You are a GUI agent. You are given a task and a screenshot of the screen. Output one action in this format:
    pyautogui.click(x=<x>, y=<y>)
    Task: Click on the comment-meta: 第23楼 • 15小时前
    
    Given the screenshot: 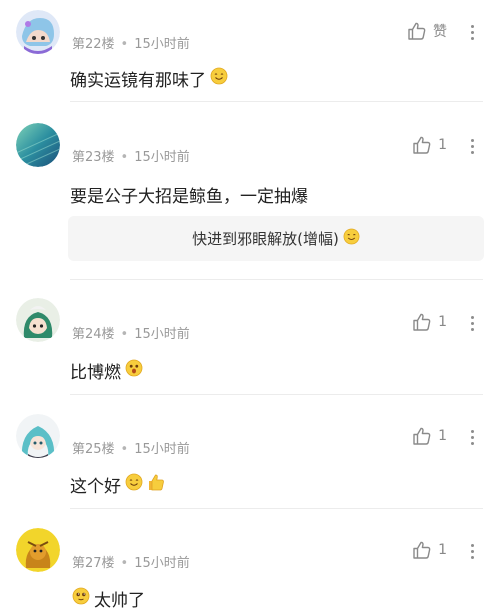 What is the action you would take?
    pyautogui.click(x=131, y=155)
    